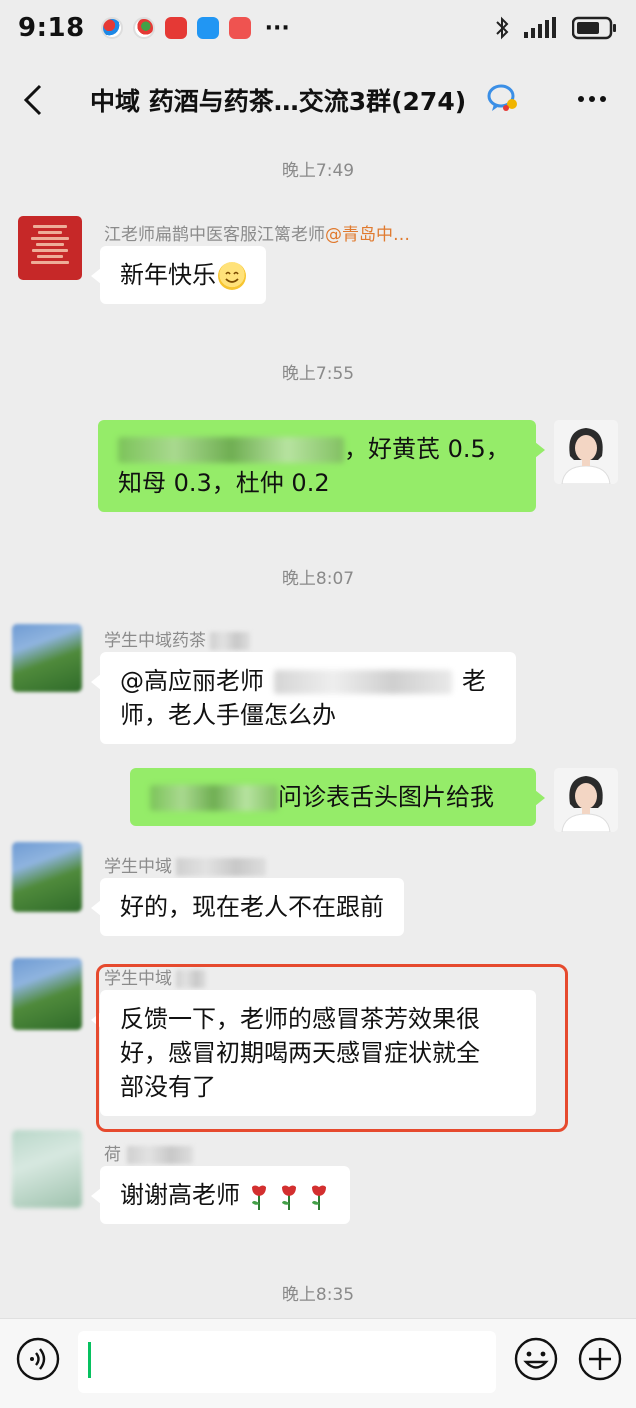 This screenshot has width=636, height=1408. I want to click on message-text: 谢谢高老师, so click(180, 1195).